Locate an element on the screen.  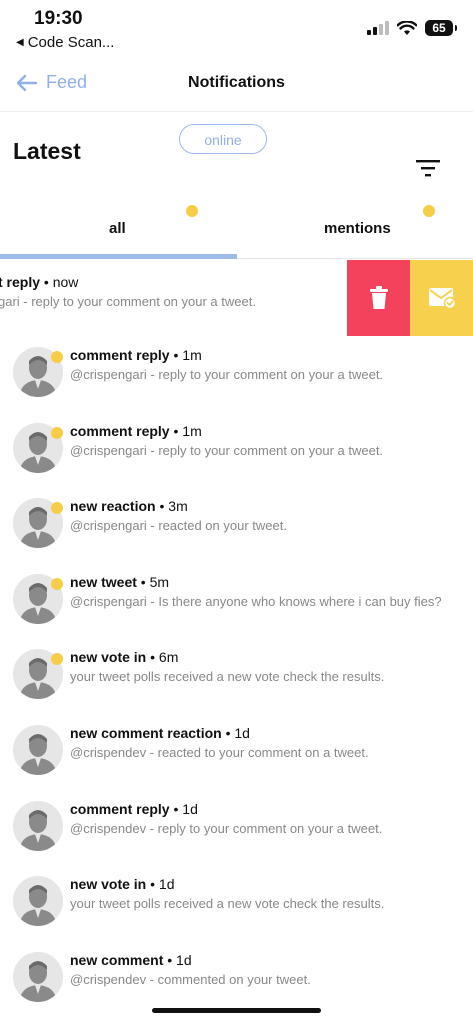
page-title: Notifications is located at coordinates (236, 82).